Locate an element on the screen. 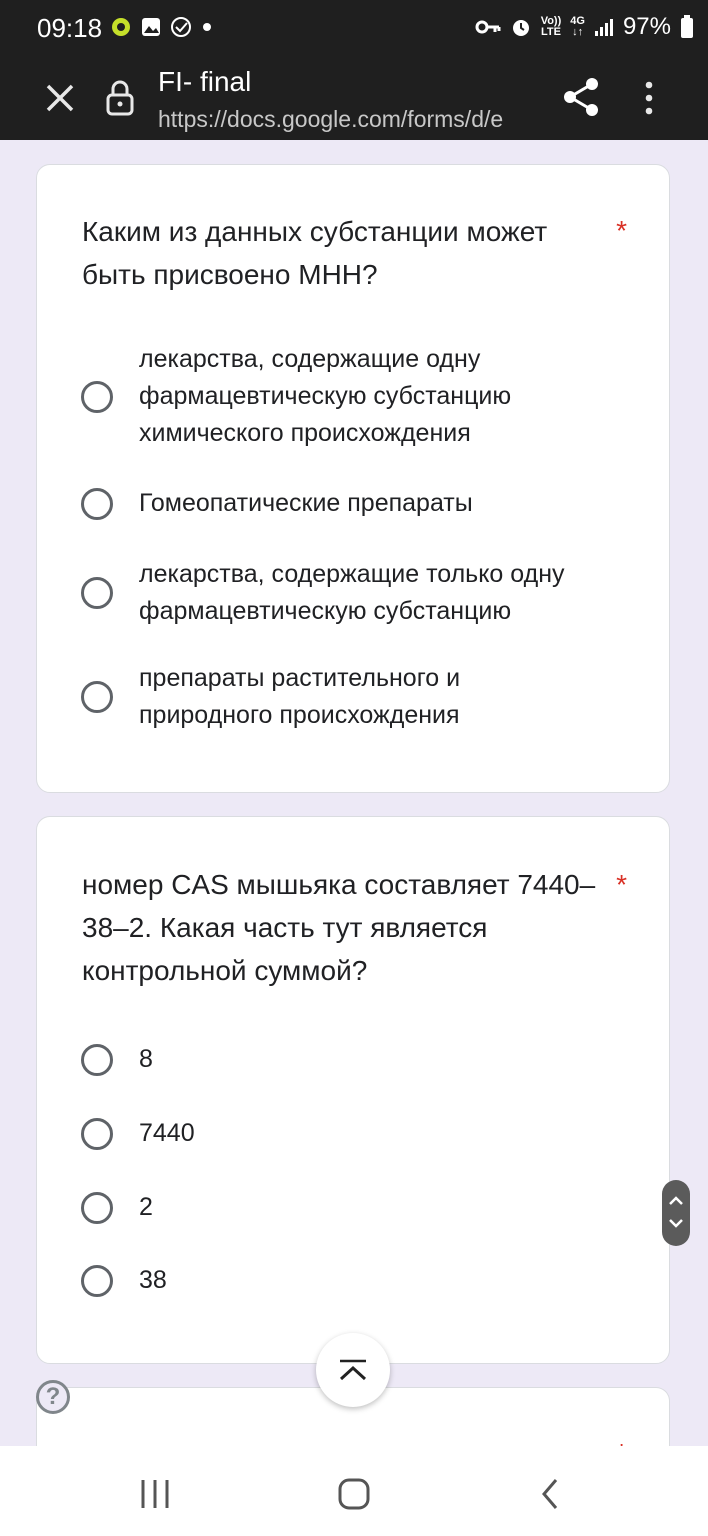 The image size is (708, 1536). alarm-icon is located at coordinates (520, 28).